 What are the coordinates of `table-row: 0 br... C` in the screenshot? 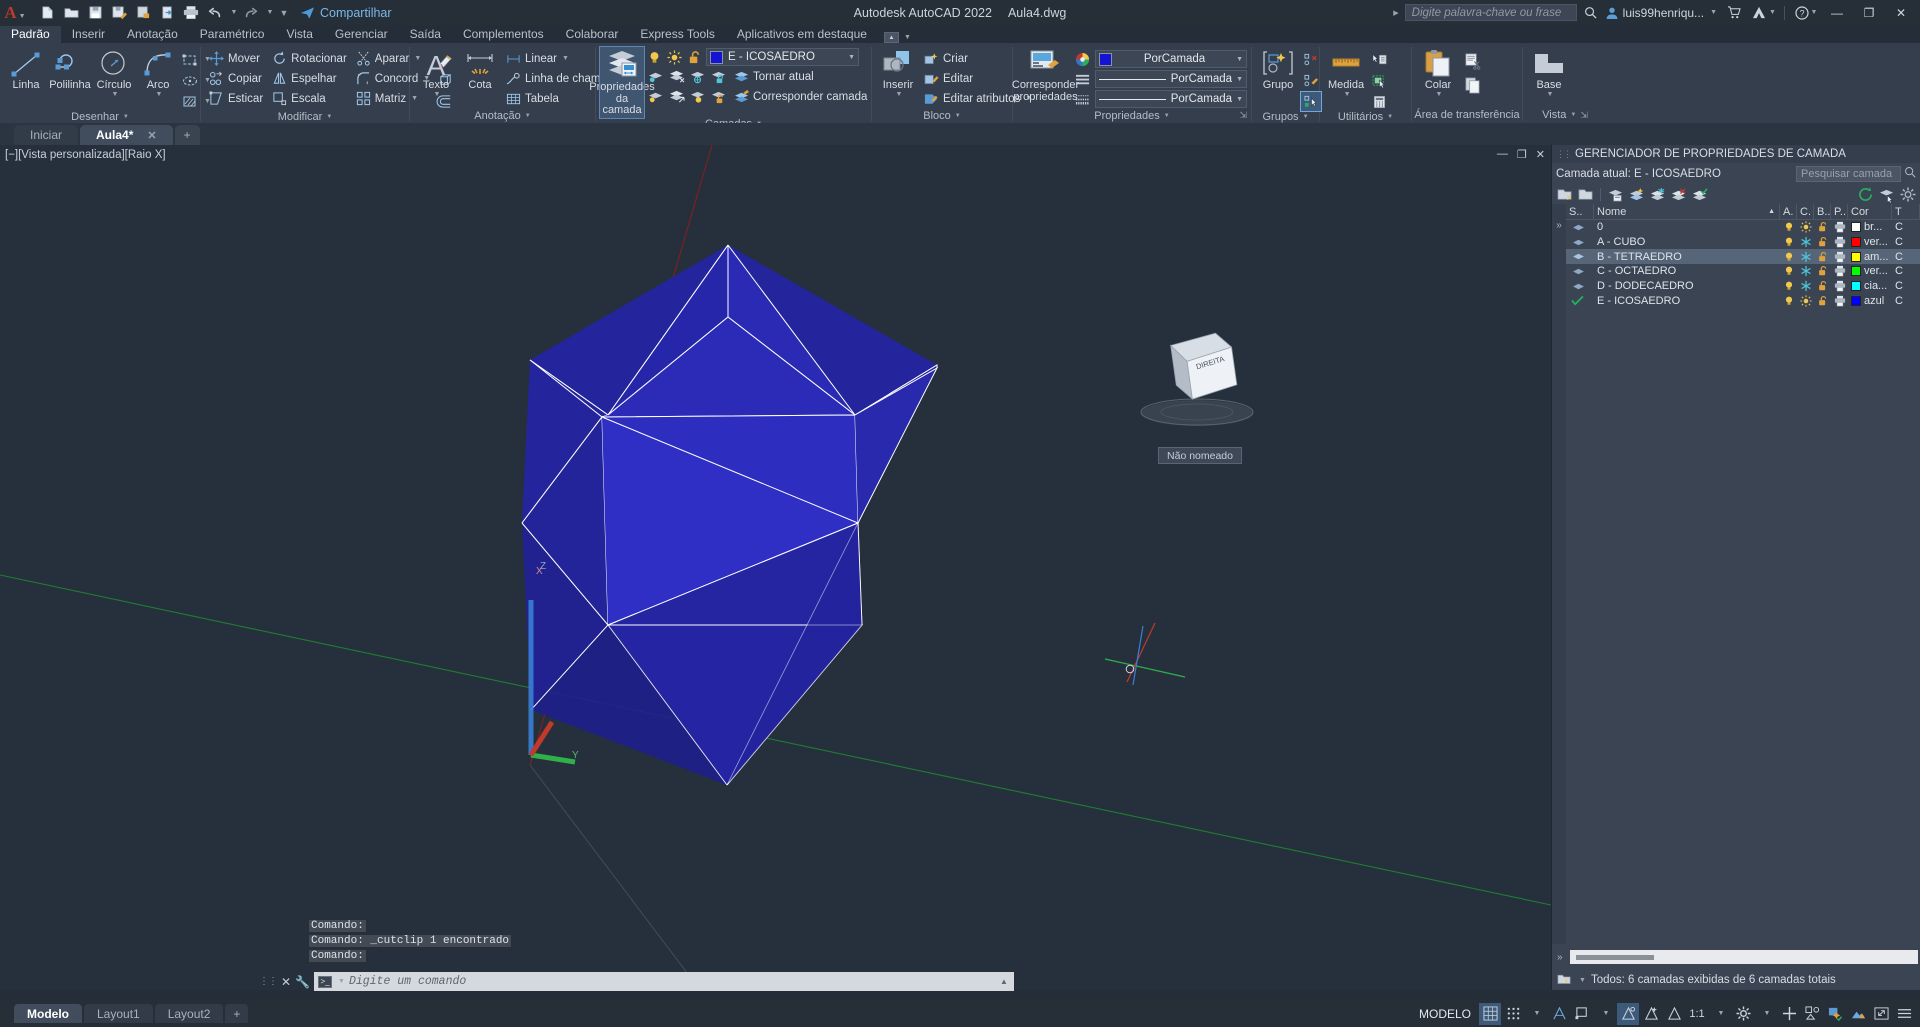 It's located at (1743, 227).